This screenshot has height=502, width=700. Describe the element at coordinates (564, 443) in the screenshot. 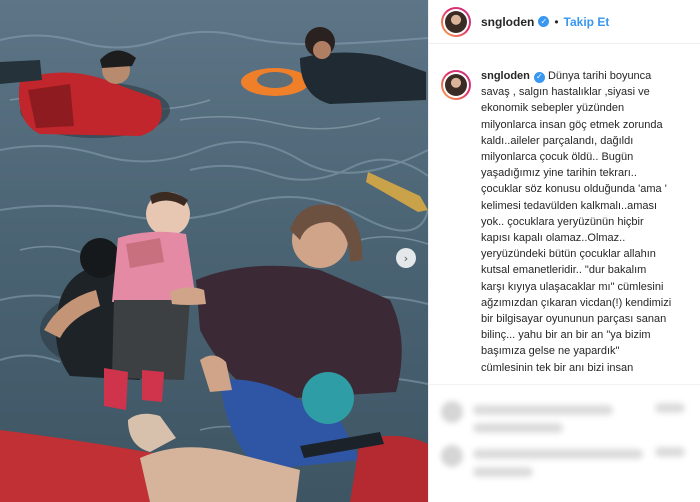

I see `blurred-comments-area` at that location.